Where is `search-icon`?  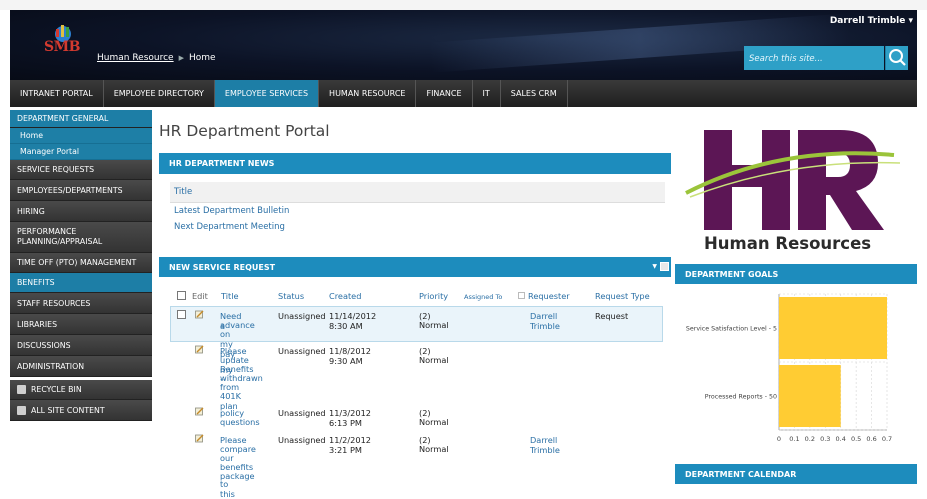 search-icon is located at coordinates (897, 57).